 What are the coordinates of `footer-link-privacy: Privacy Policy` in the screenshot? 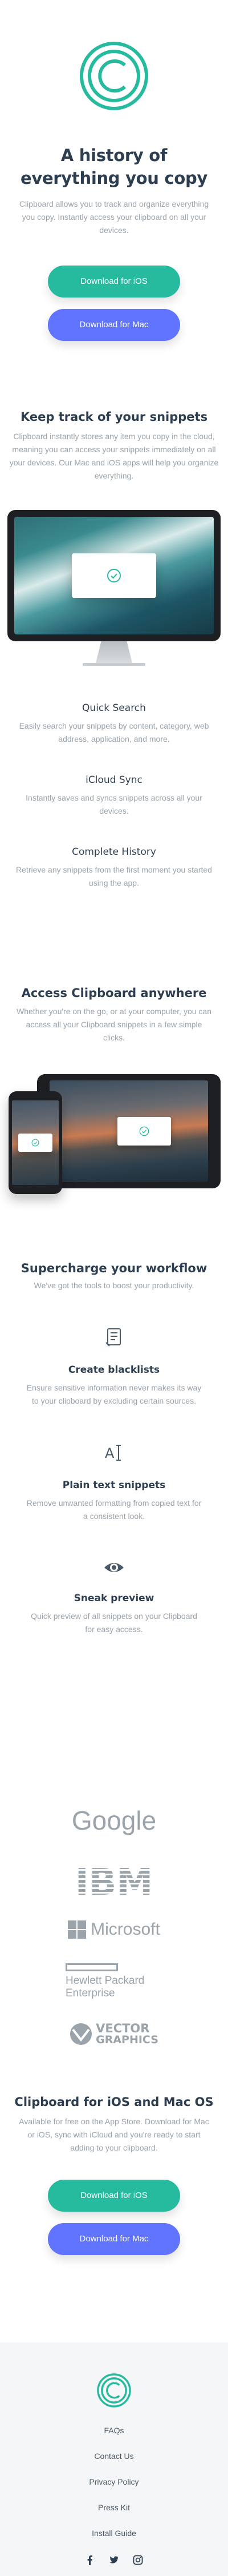 It's located at (114, 2481).